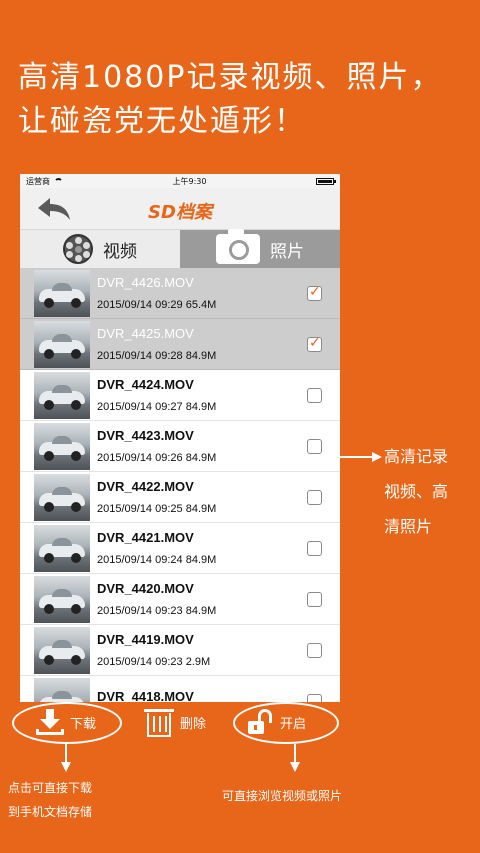 Image resolution: width=480 pixels, height=853 pixels. I want to click on file-row: DVR_4422.MOV 2015/09/14 09:25 84.9M, so click(180, 497).